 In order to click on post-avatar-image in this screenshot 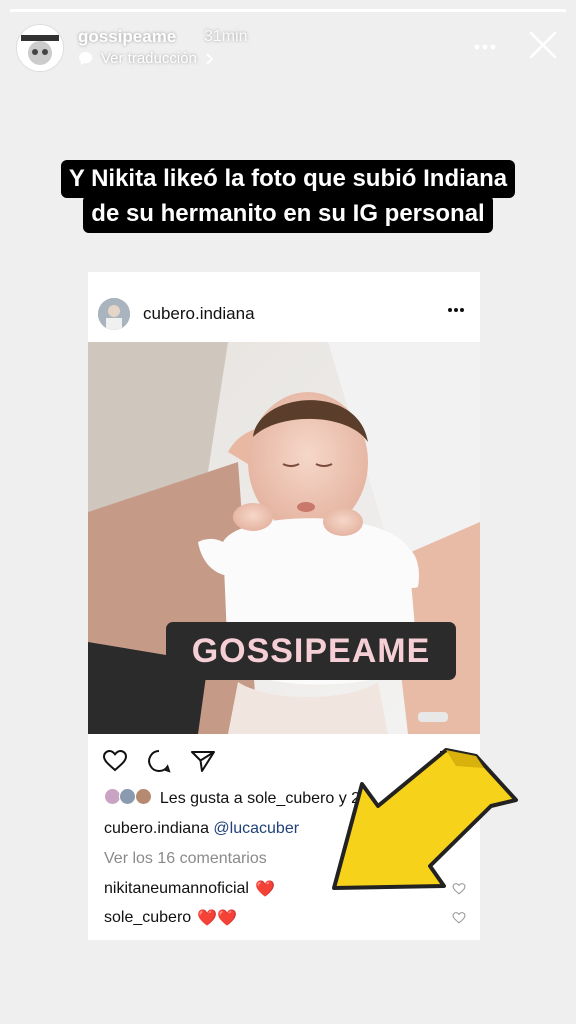, I will do `click(114, 314)`.